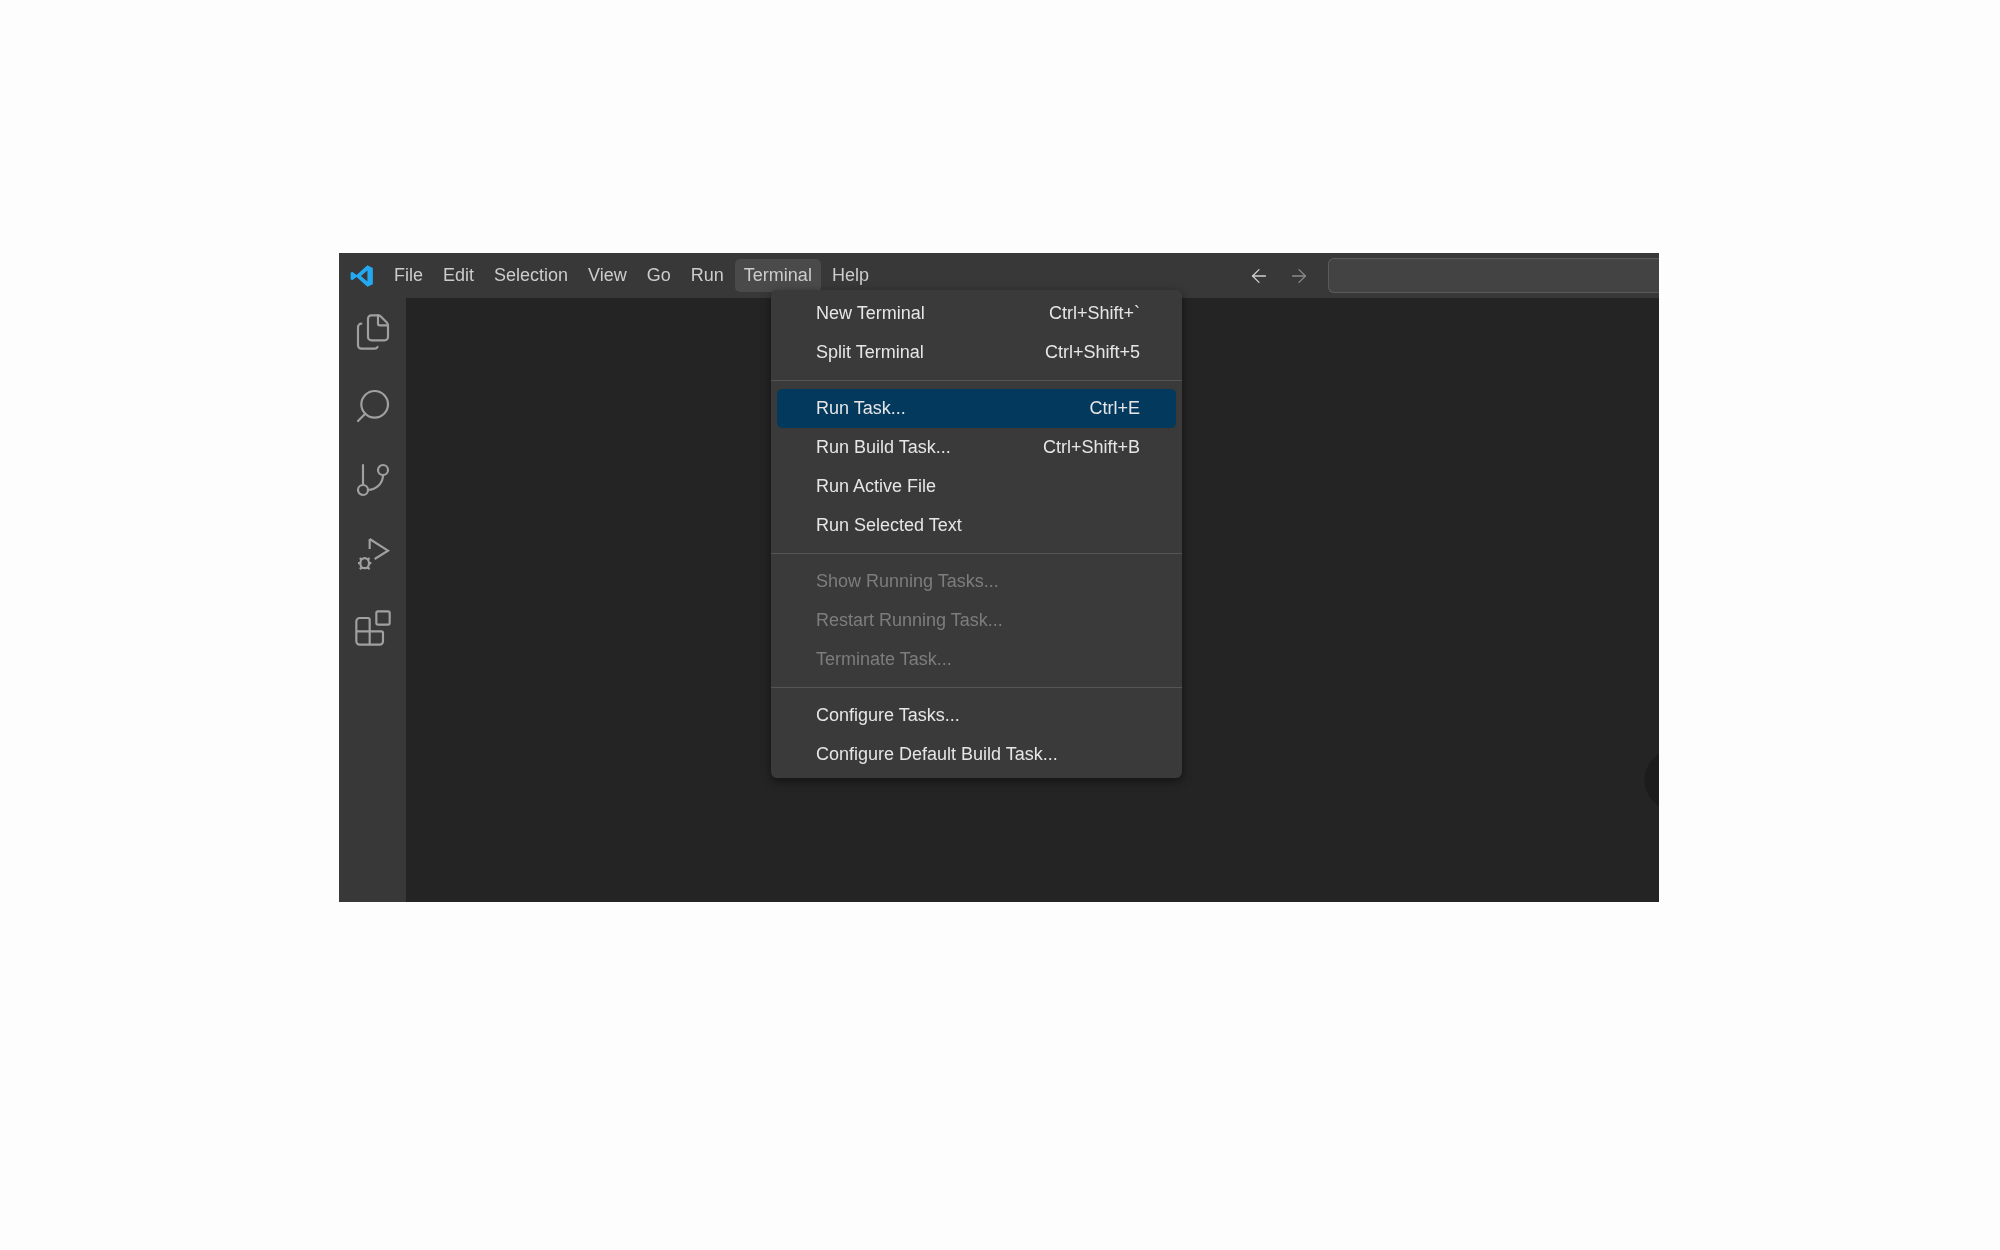  I want to click on menu-item: Split Terminal Ctrl+Shift+5, so click(976, 352).